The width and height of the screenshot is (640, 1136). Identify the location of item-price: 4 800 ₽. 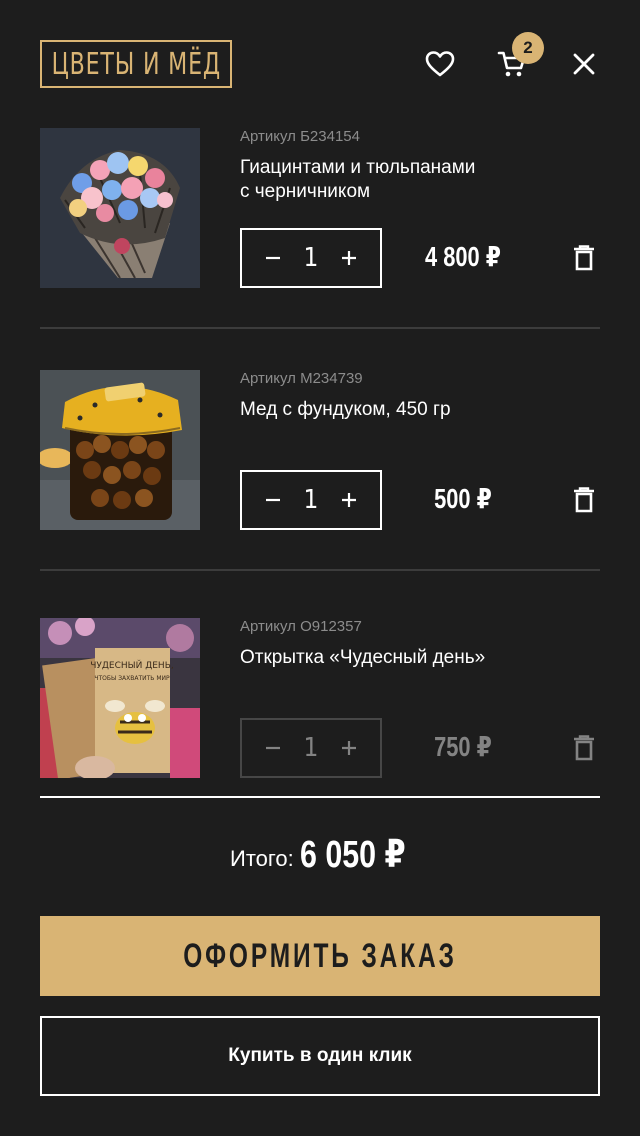
(463, 256).